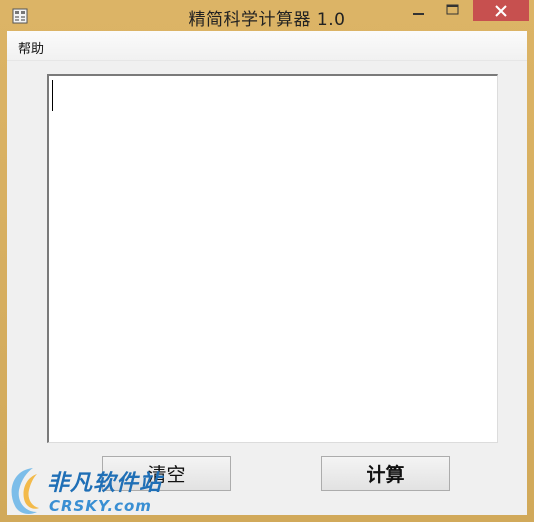 The height and width of the screenshot is (522, 534). What do you see at coordinates (25, 491) in the screenshot?
I see `crsky-logo-icon` at bounding box center [25, 491].